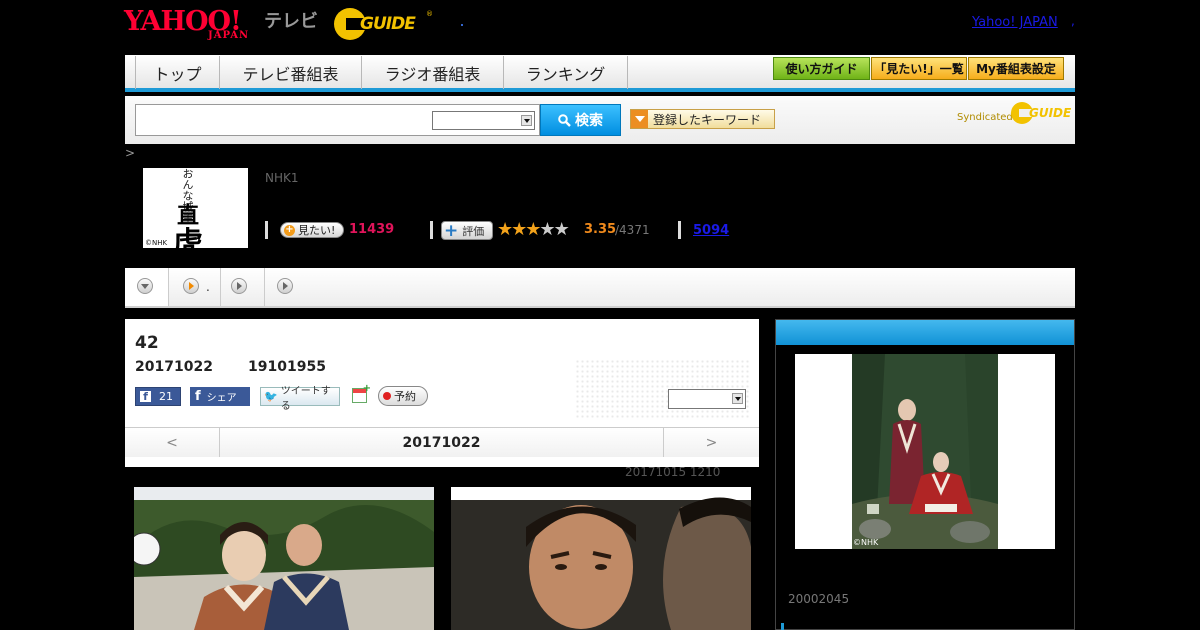 The width and height of the screenshot is (1200, 630). What do you see at coordinates (782, 626) in the screenshot?
I see `side-marker` at bounding box center [782, 626].